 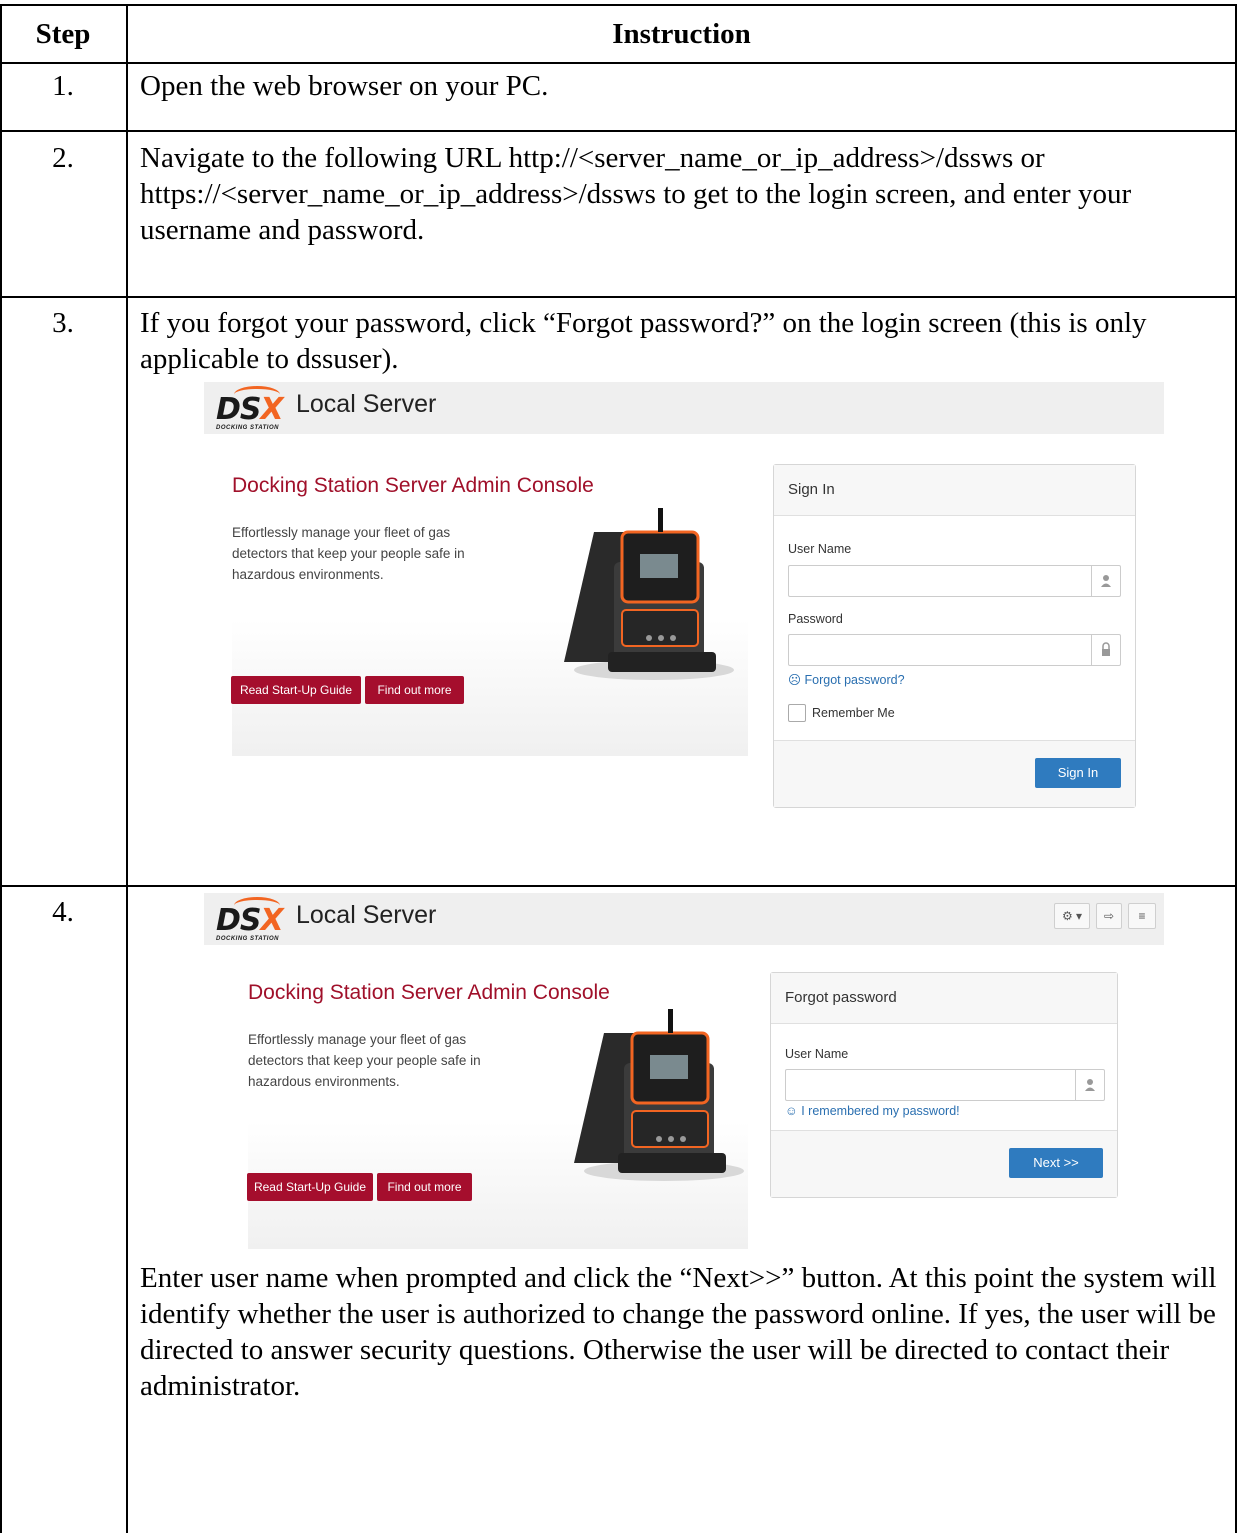 I want to click on step-number: 2., so click(x=63, y=158).